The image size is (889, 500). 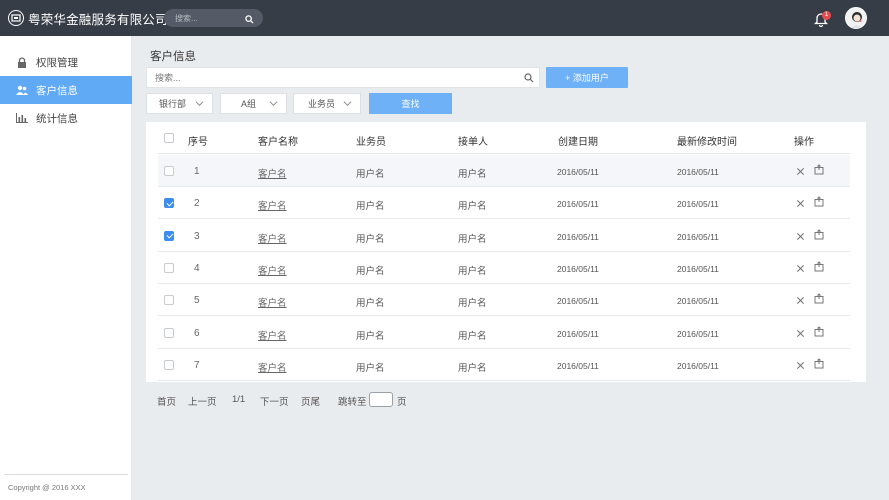 What do you see at coordinates (504, 268) in the screenshot?
I see `table-row: 4 客户名 用户名 用户名 2016/05/11 2016/05/11` at bounding box center [504, 268].